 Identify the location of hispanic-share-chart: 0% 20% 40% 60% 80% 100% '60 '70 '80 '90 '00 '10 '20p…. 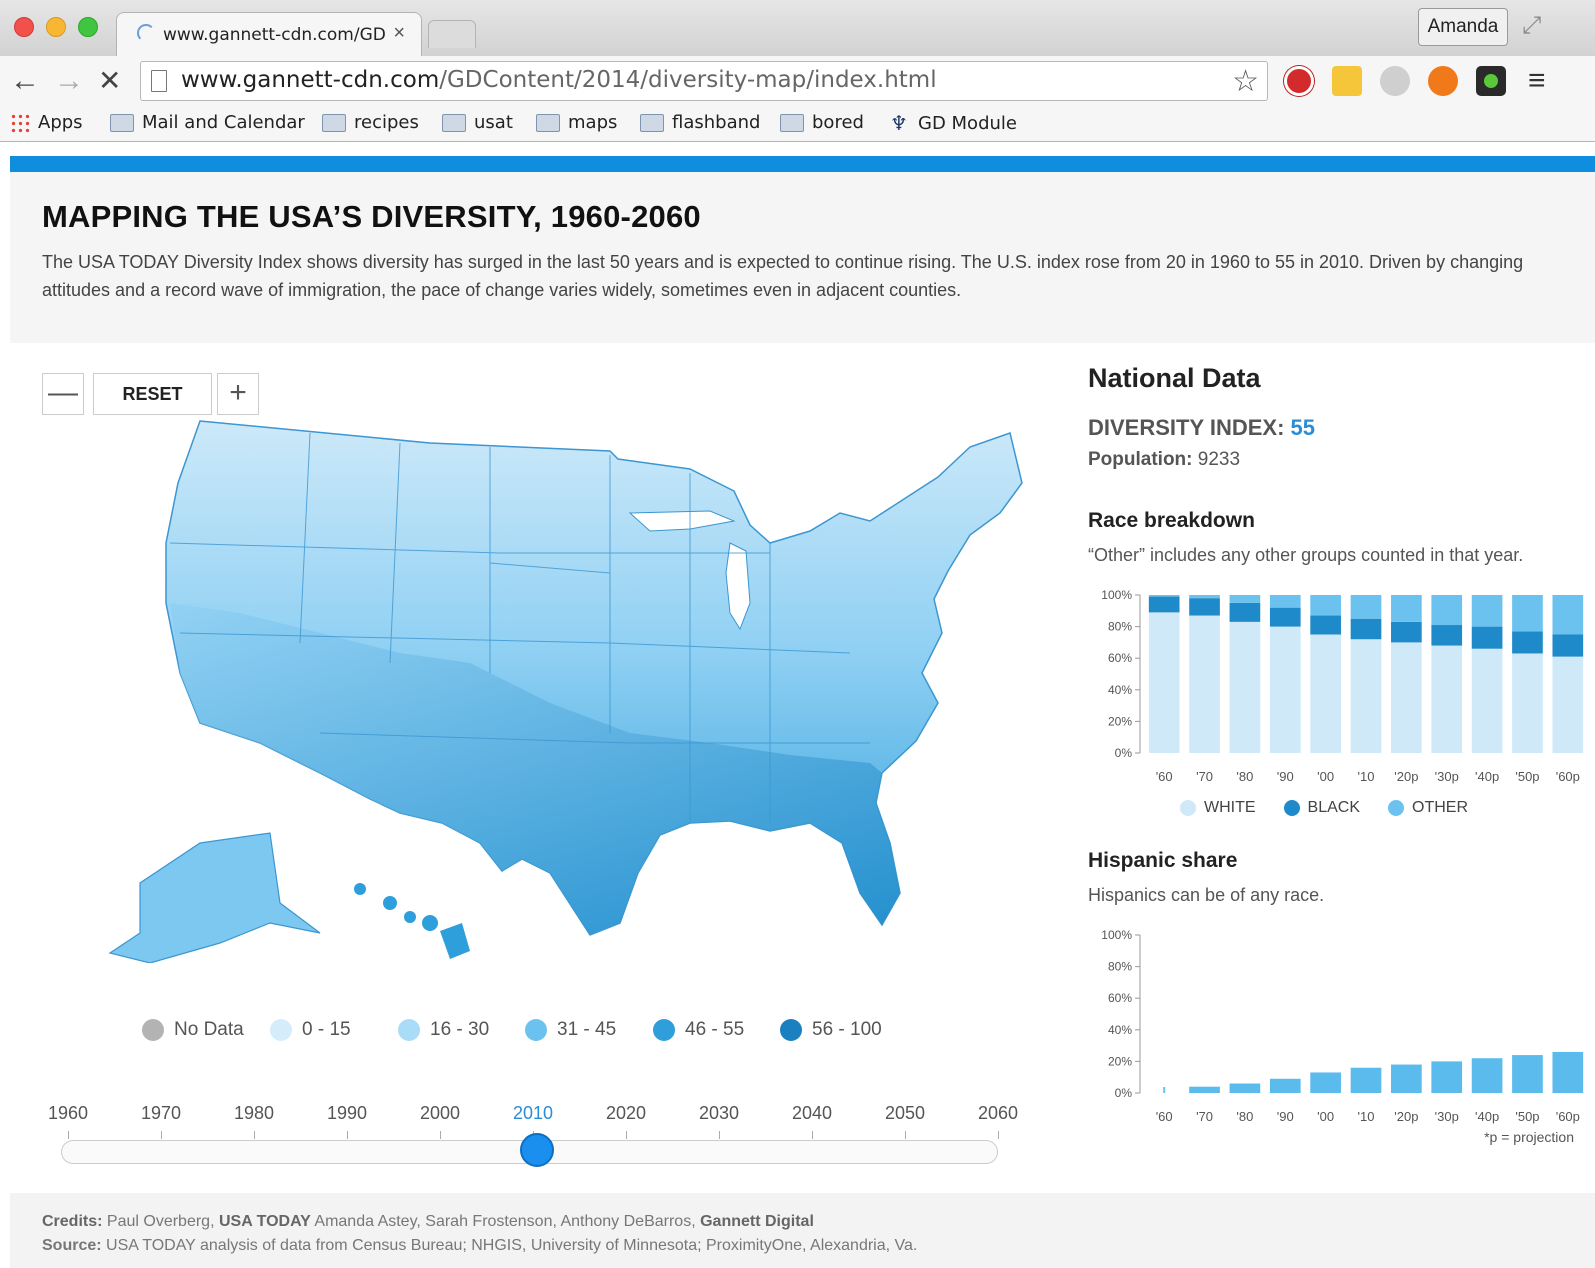
(1338, 1022).